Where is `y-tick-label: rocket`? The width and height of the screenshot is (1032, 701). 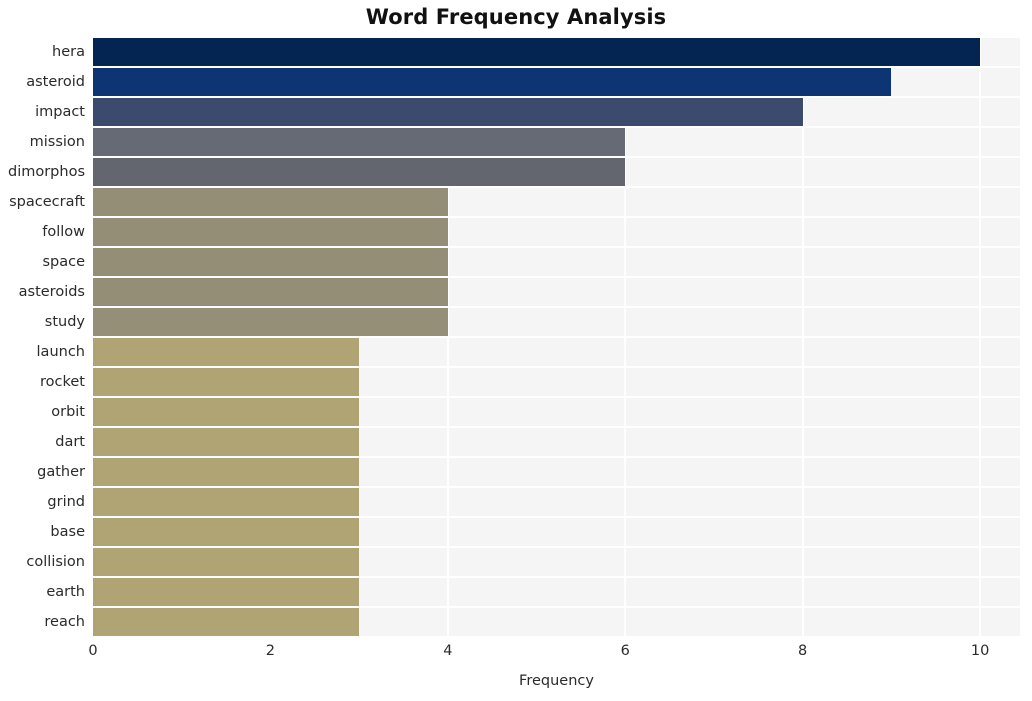 y-tick-label: rocket is located at coordinates (62, 382).